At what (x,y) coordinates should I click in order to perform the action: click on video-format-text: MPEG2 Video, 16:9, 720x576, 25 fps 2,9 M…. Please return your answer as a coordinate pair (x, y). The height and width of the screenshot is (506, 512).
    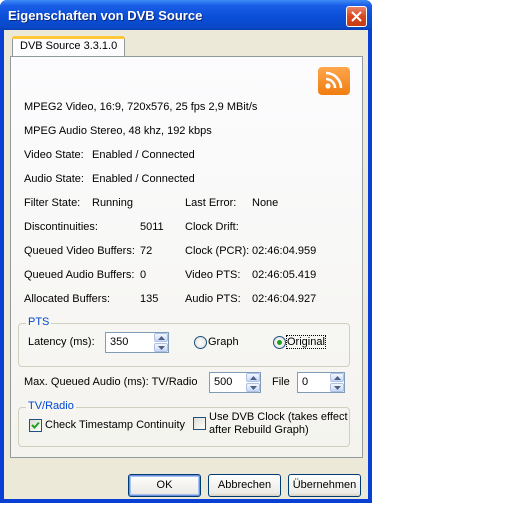
    Looking at the image, I should click on (141, 107).